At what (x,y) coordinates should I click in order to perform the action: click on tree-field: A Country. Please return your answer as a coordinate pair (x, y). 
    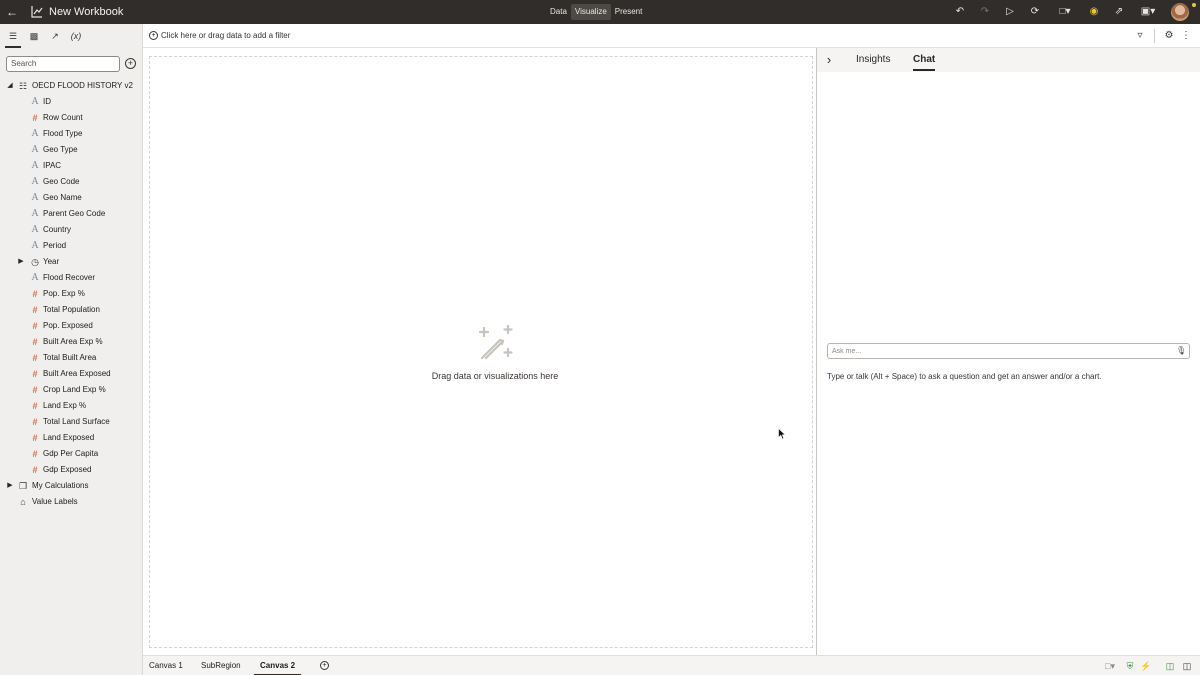
    Looking at the image, I should click on (71, 230).